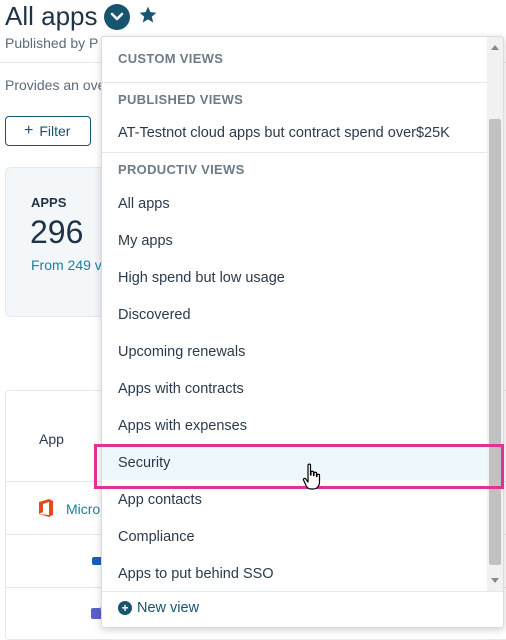 This screenshot has height=640, width=506. I want to click on new-view-label: New view, so click(168, 608).